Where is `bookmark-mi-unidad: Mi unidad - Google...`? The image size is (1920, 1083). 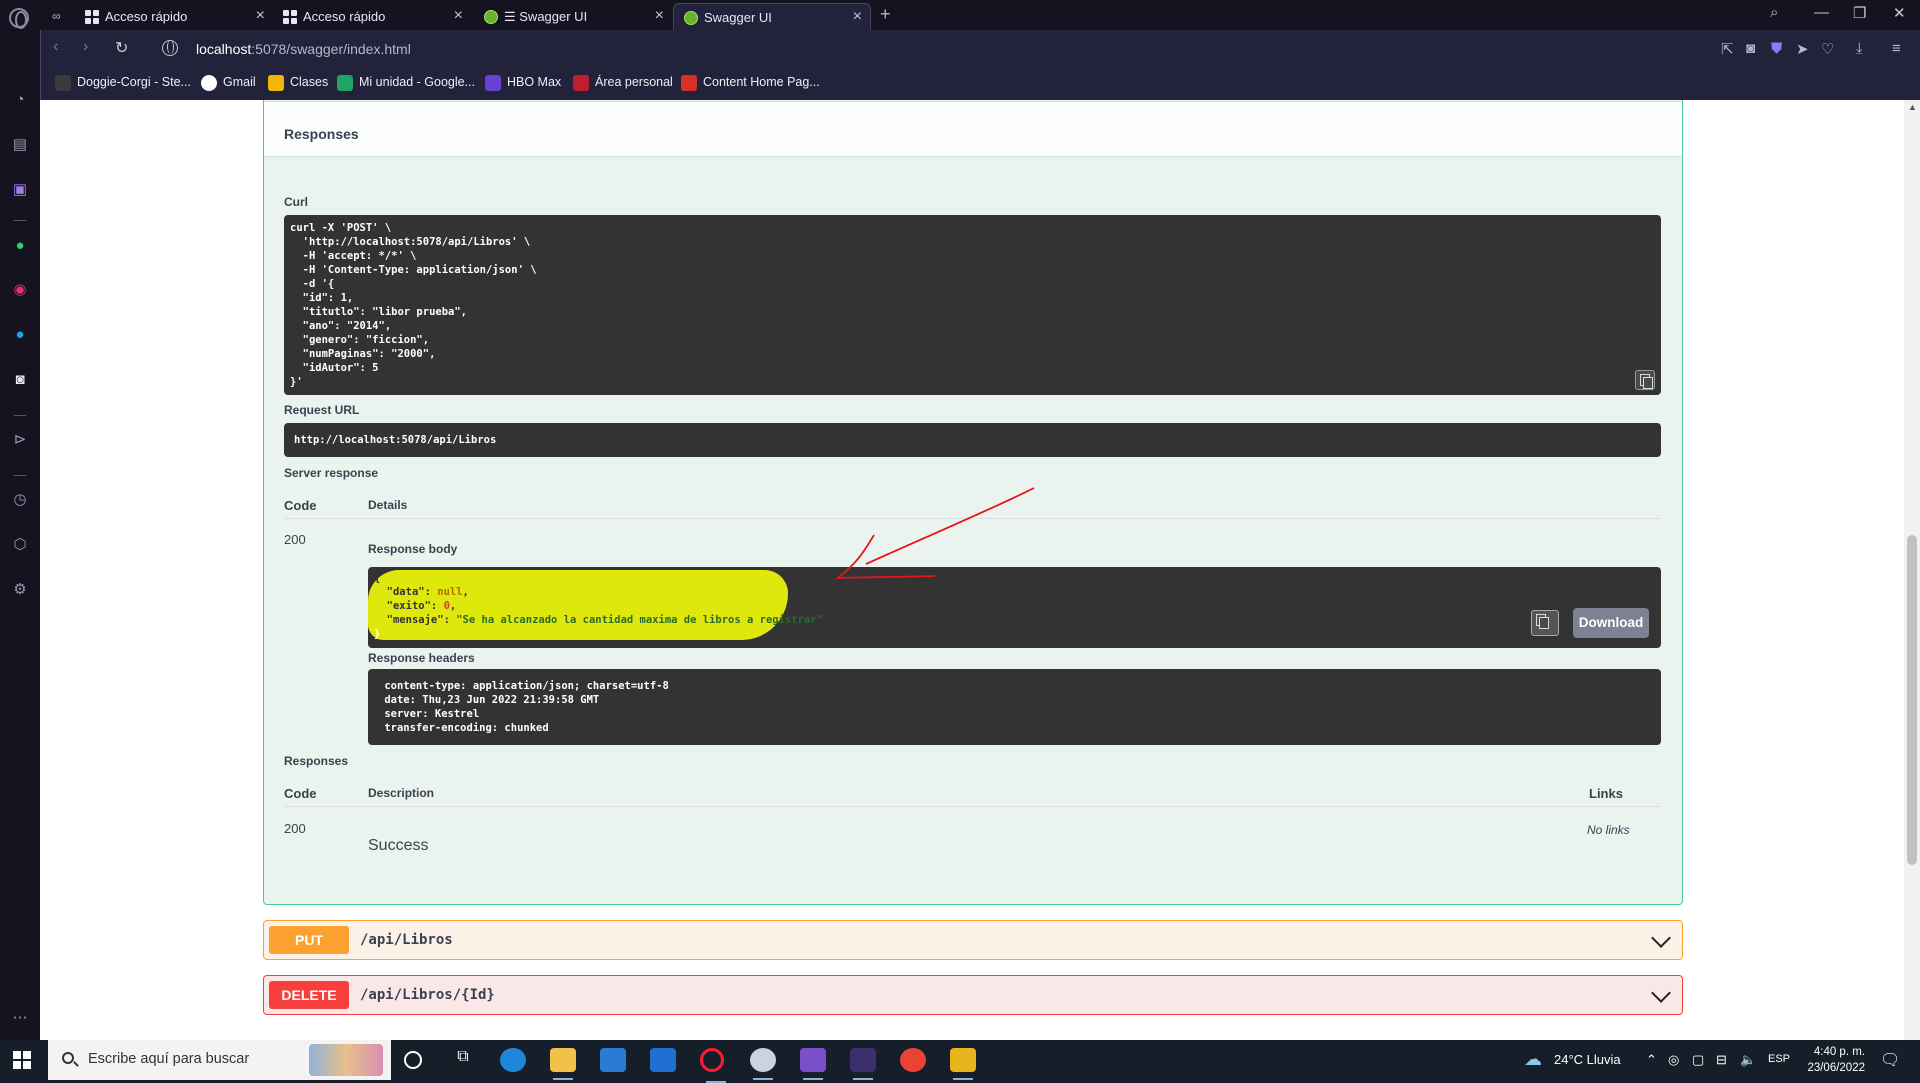
bookmark-mi-unidad: Mi unidad - Google... is located at coordinates (406, 83).